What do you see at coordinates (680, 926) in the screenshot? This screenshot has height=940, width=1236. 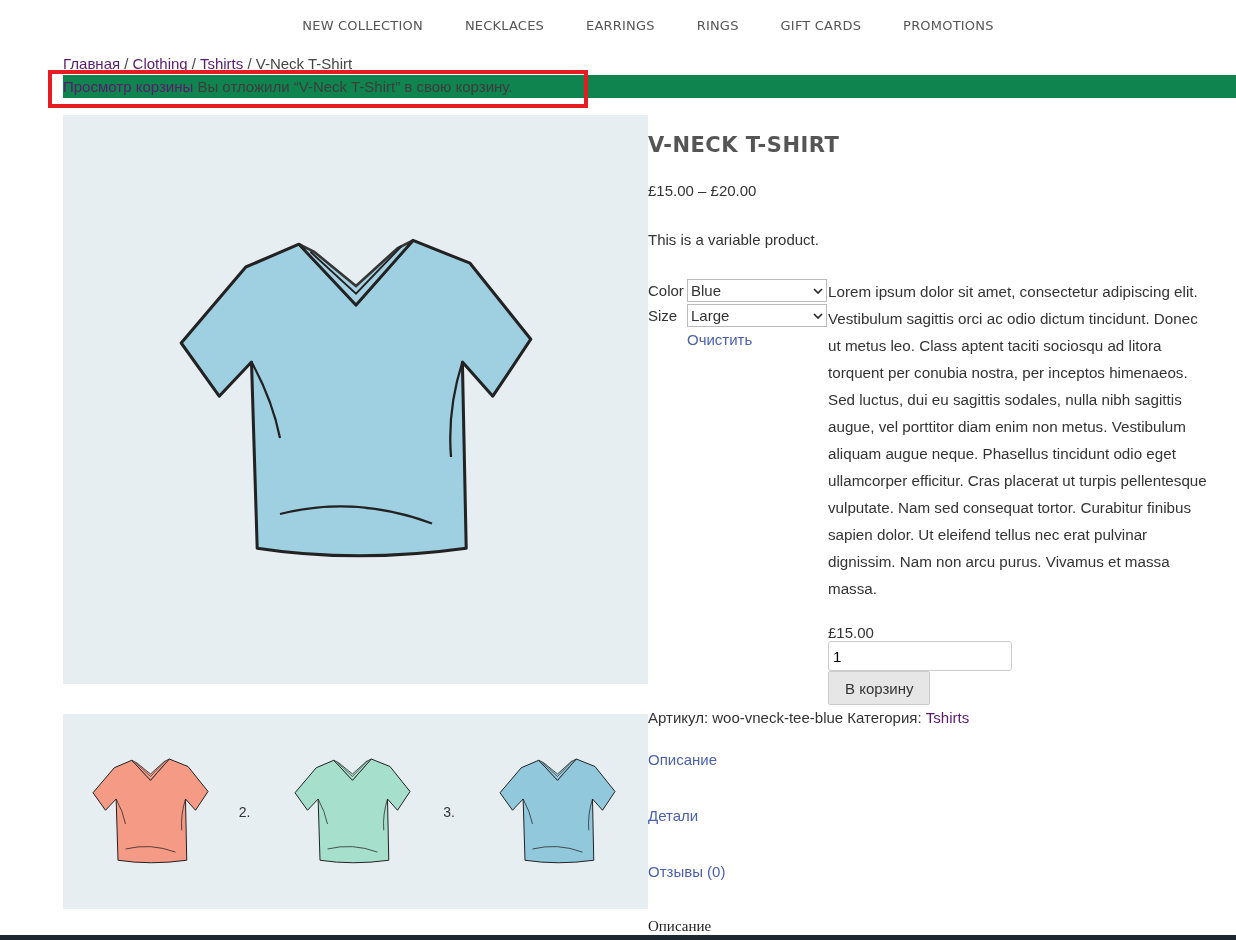 I see `section-heading: Описание` at bounding box center [680, 926].